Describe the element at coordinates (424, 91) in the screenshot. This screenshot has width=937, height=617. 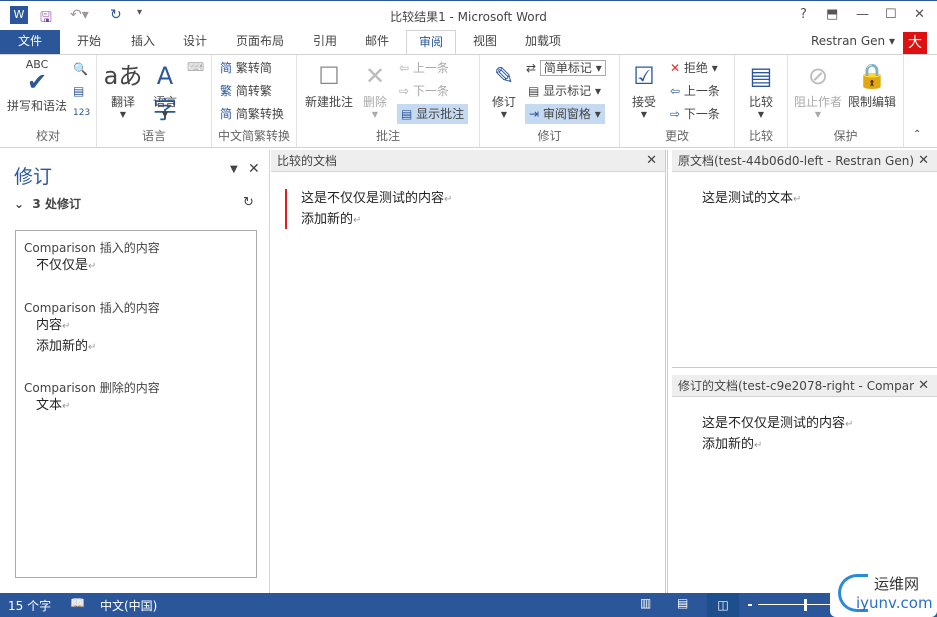
I see `next-comment-button: ⇨ 下一条` at that location.